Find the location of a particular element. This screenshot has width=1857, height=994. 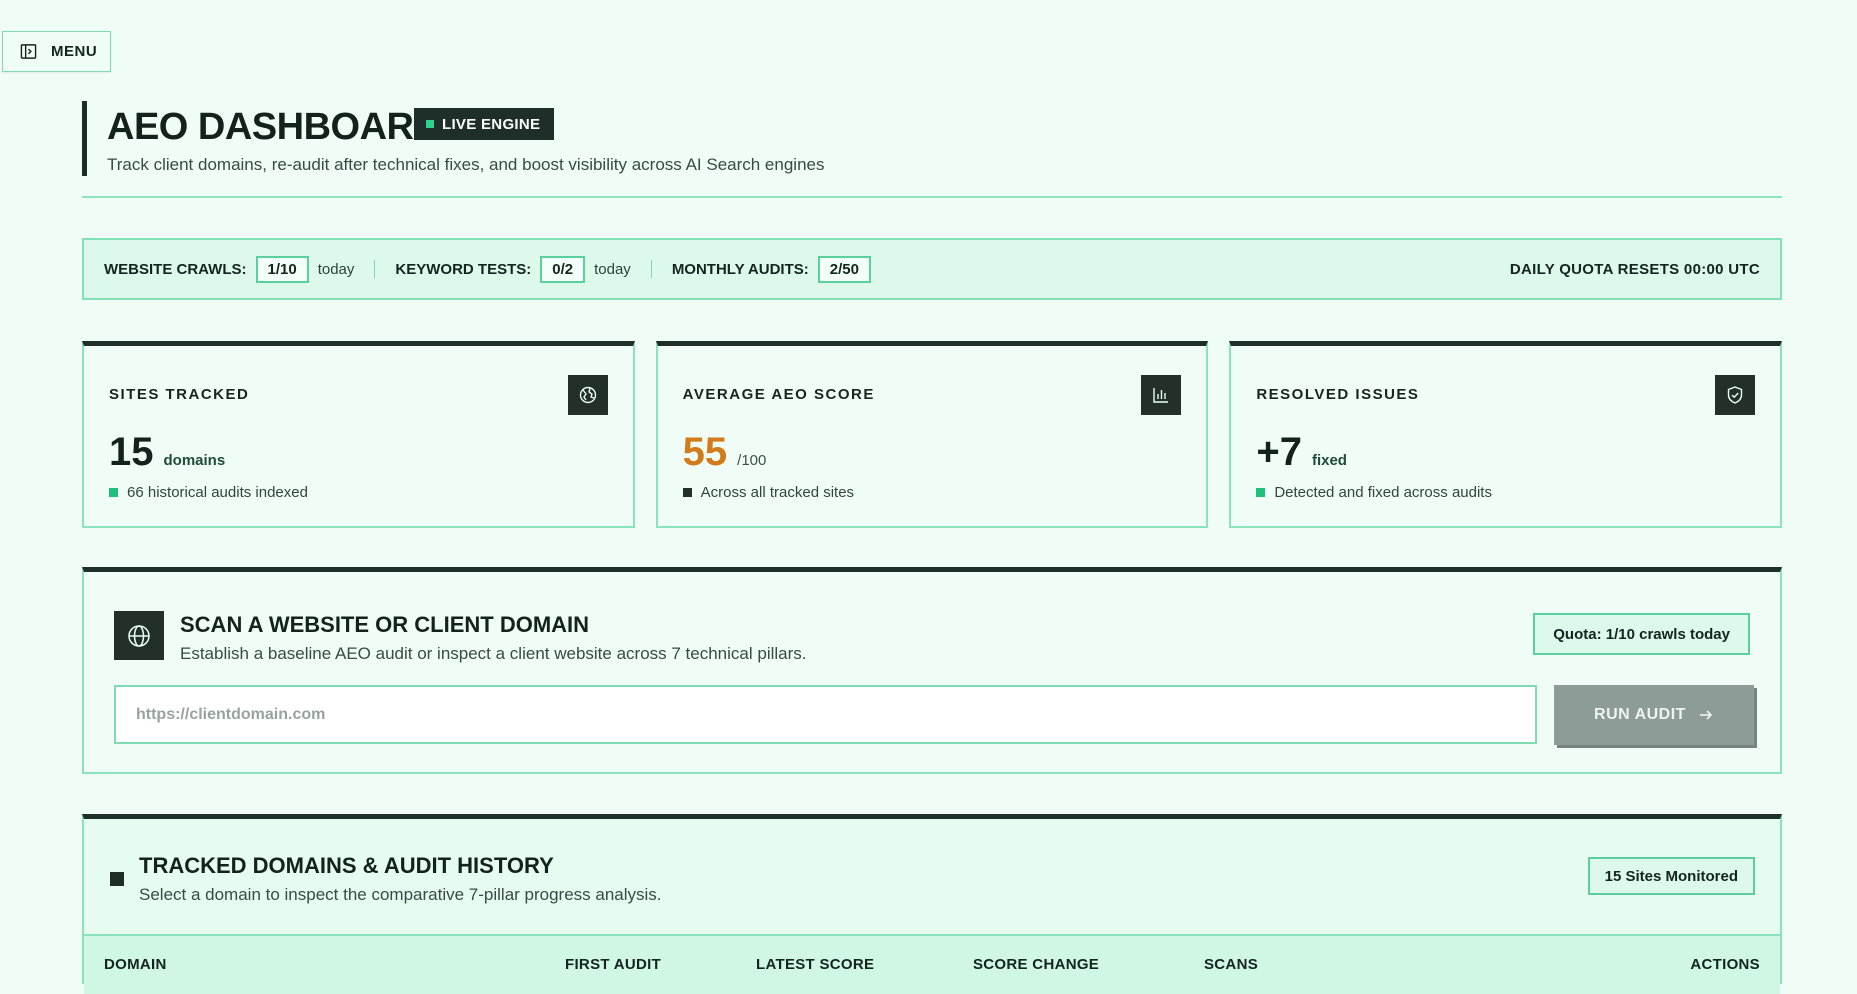

live-status-dot is located at coordinates (430, 124).